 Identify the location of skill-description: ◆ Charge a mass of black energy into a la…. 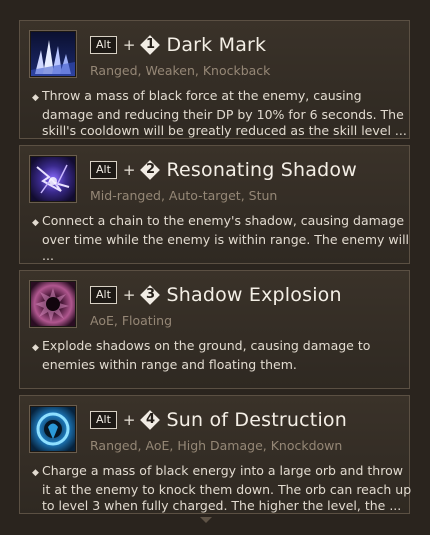
(222, 488).